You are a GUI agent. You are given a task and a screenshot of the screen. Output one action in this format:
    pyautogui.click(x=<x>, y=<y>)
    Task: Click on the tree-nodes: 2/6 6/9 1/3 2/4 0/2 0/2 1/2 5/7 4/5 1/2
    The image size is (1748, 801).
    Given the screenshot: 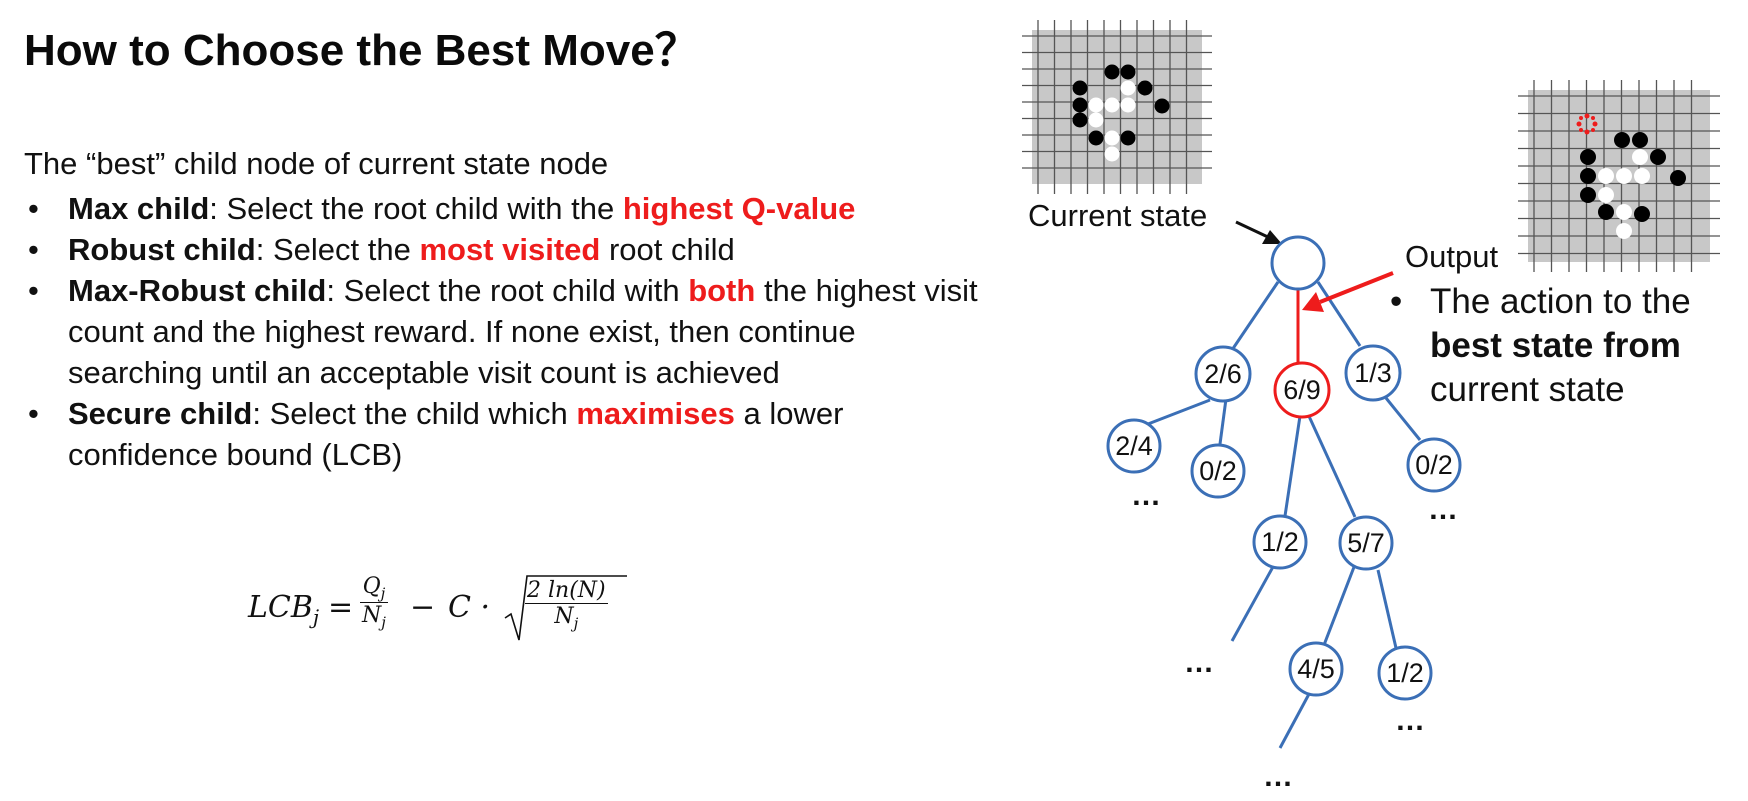 What is the action you would take?
    pyautogui.click(x=1284, y=468)
    